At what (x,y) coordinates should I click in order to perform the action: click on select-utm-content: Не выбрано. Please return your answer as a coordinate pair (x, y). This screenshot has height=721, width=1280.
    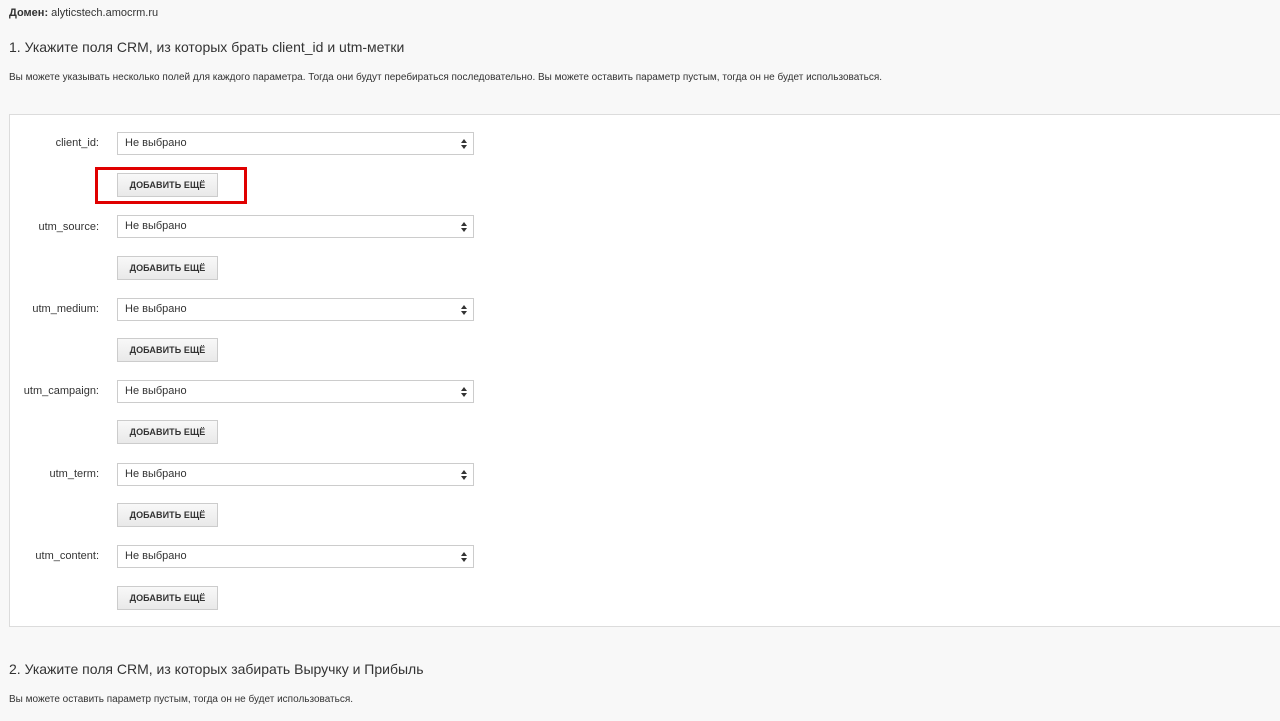
    Looking at the image, I should click on (295, 556).